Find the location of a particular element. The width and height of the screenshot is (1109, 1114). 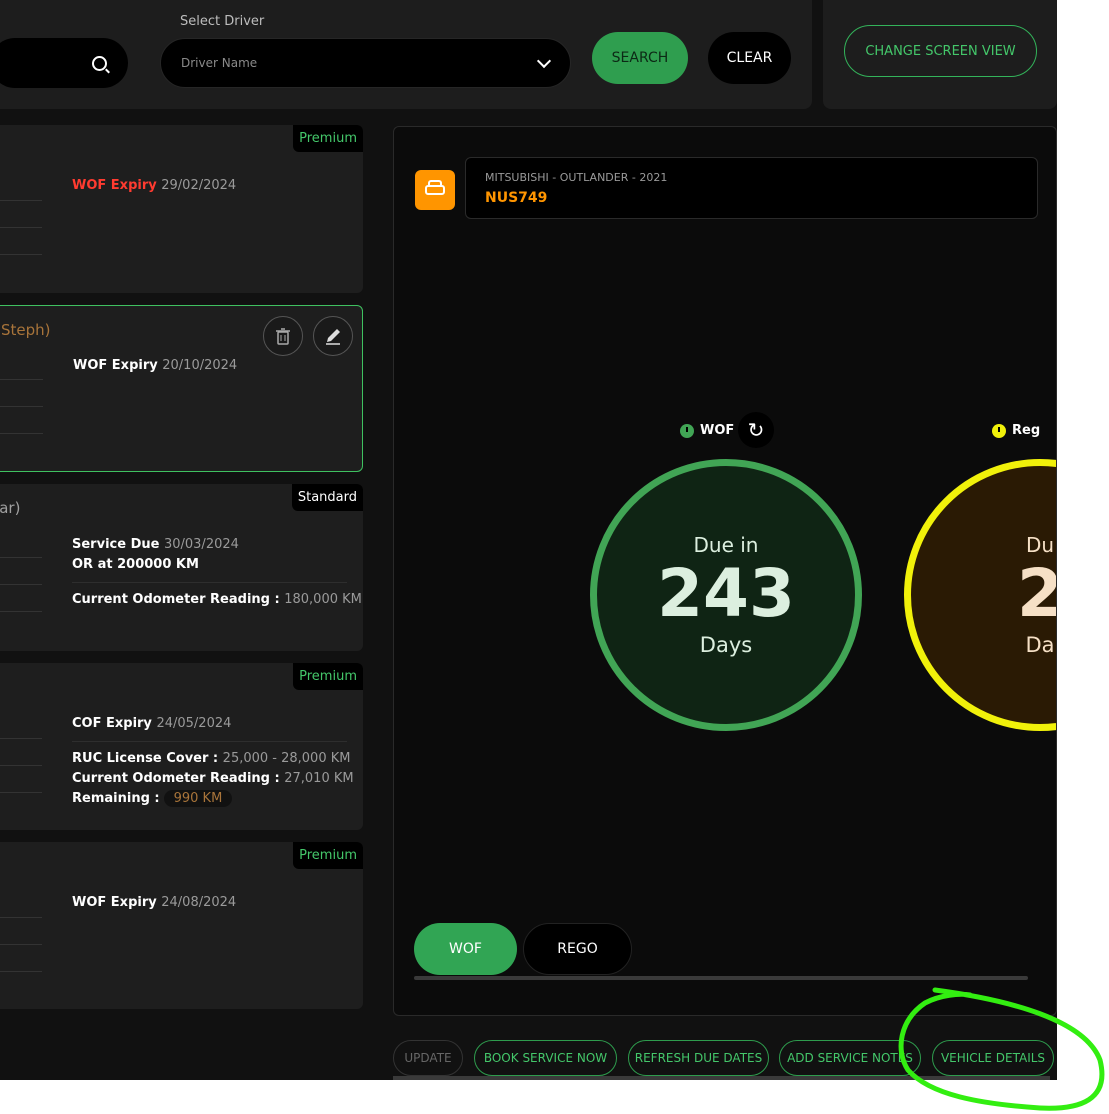

service-due-label: Service Due 30/03/2024 is located at coordinates (155, 544).